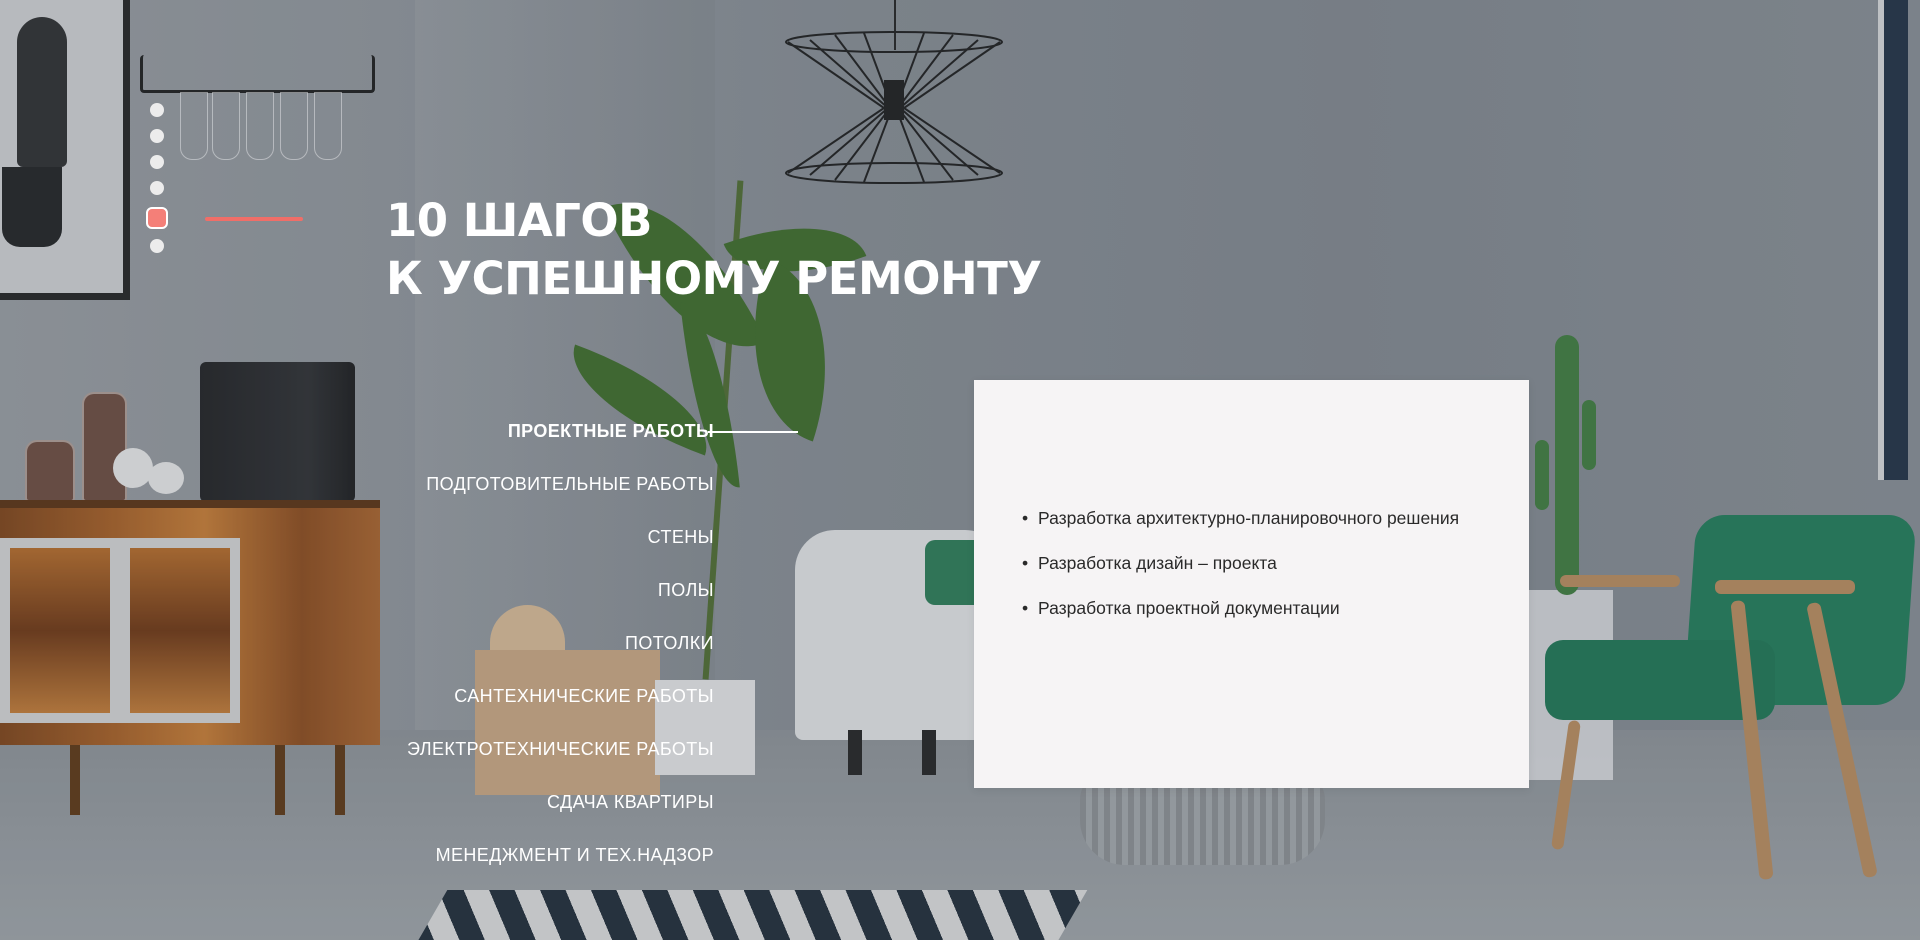 This screenshot has height=940, width=1920. Describe the element at coordinates (537, 706) in the screenshot. I see `step-item-plumbing: САНТЕХНИЧЕСКИЕ РАБОТЫ` at that location.